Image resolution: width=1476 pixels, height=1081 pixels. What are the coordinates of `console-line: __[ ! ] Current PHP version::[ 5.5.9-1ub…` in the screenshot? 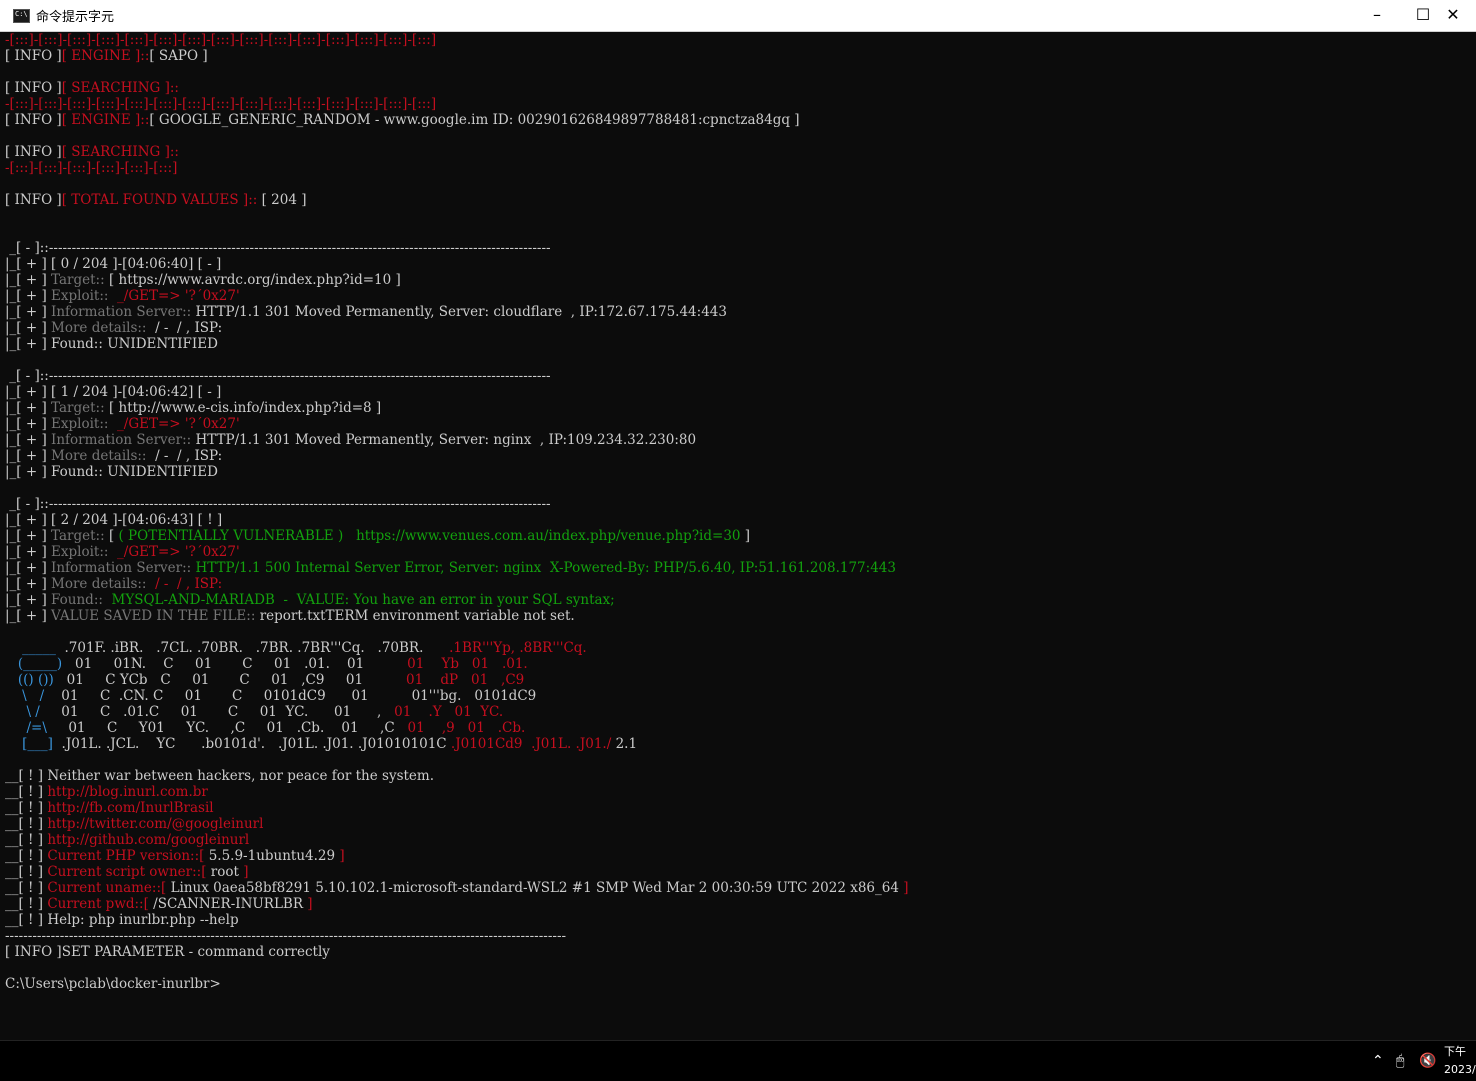 It's located at (735, 856).